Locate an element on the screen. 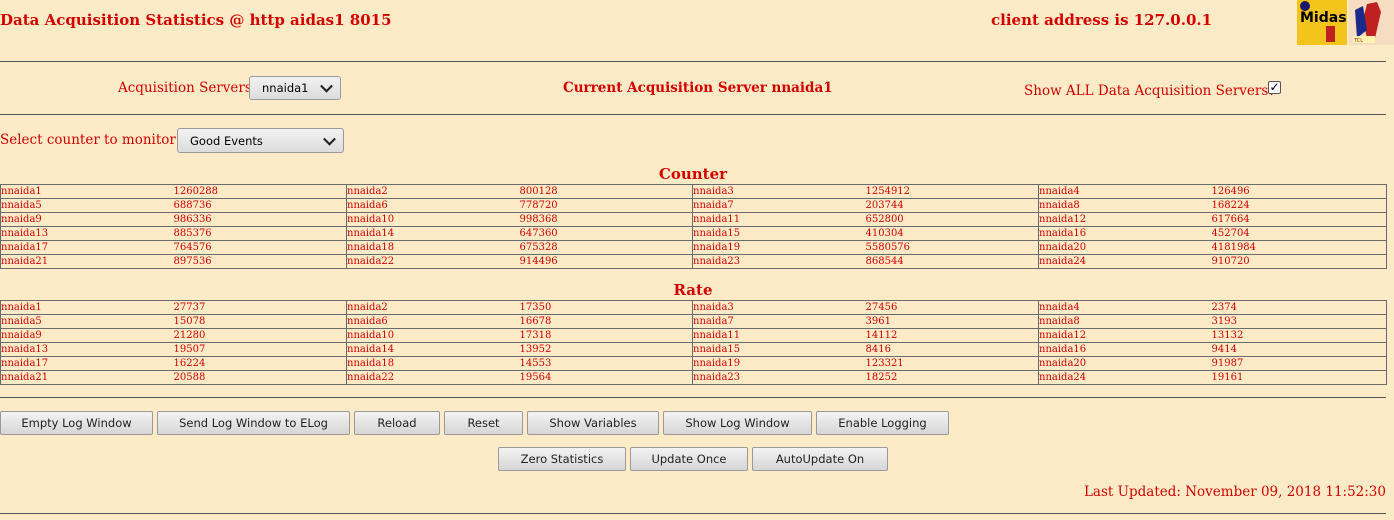 Image resolution: width=1394 pixels, height=520 pixels. zero-statistics-button: Zero Statistics is located at coordinates (562, 459).